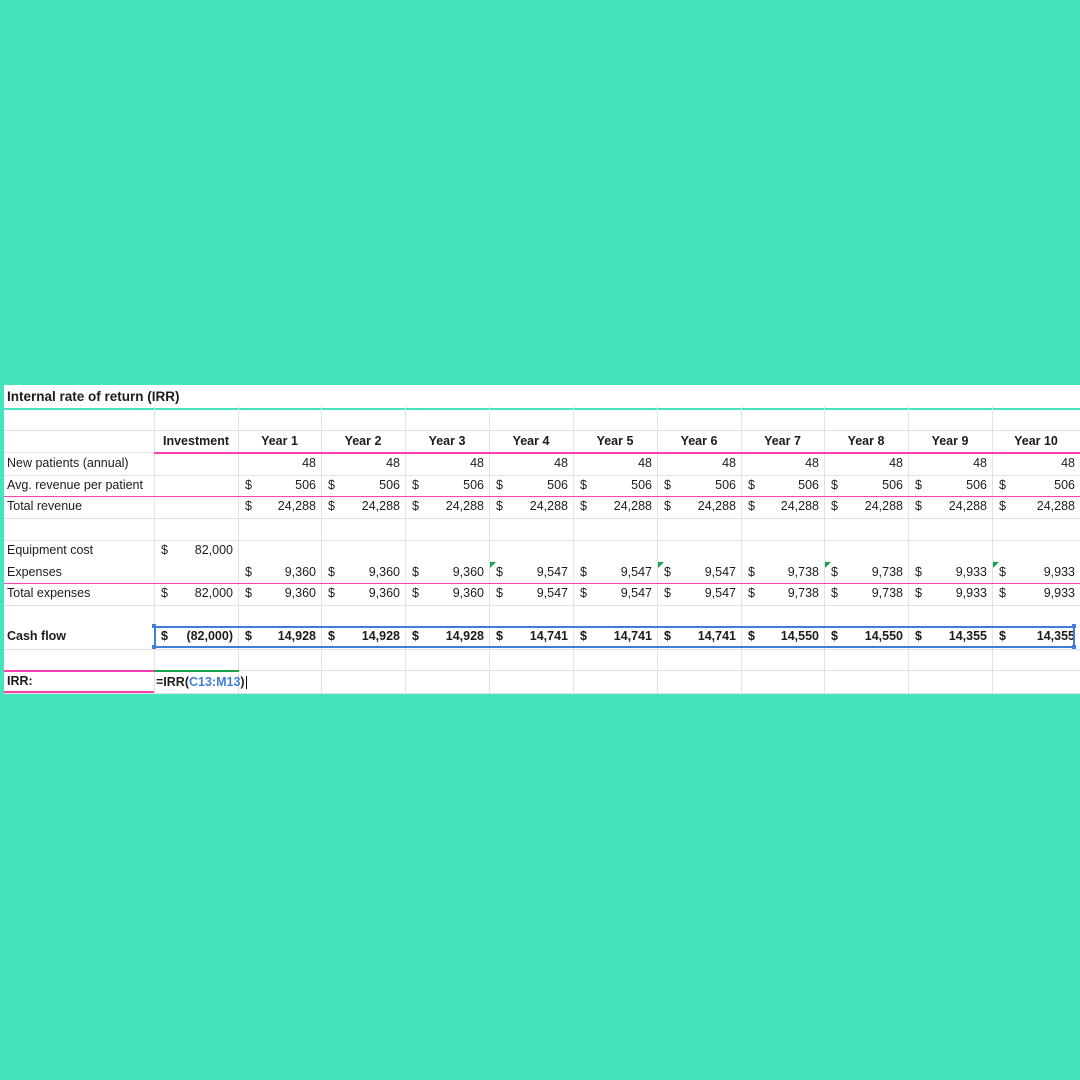 This screenshot has height=1080, width=1080. I want to click on sheet-title: Internal rate of return (IRR), so click(93, 396).